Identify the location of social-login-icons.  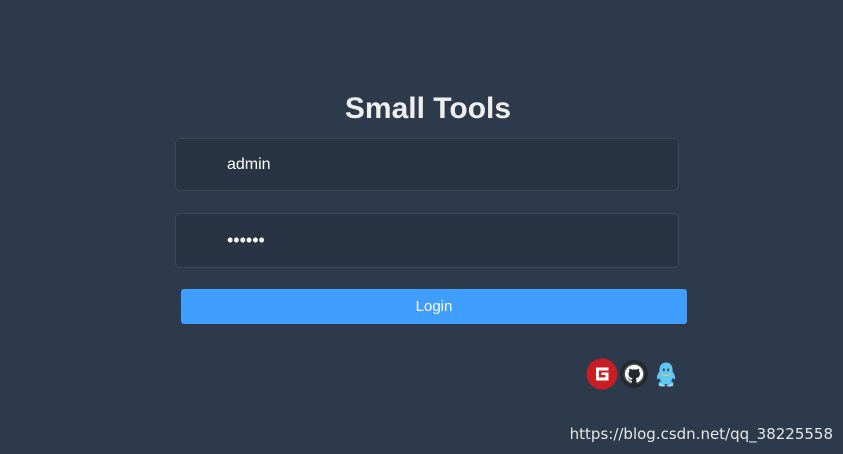
(634, 374).